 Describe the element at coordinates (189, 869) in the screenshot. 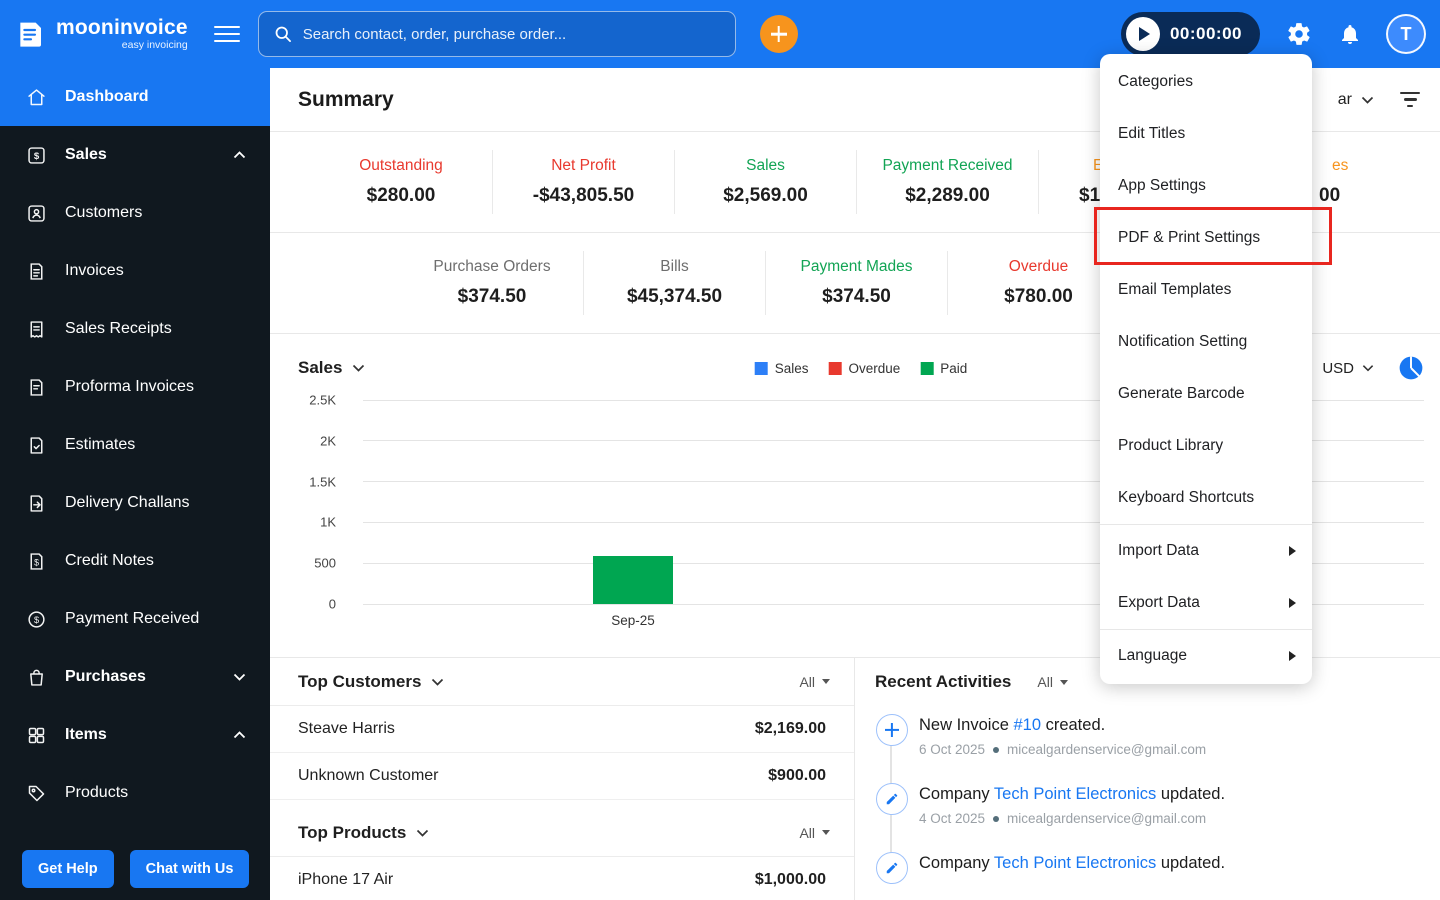

I see `chat-with-us-button: Chat with Us` at that location.